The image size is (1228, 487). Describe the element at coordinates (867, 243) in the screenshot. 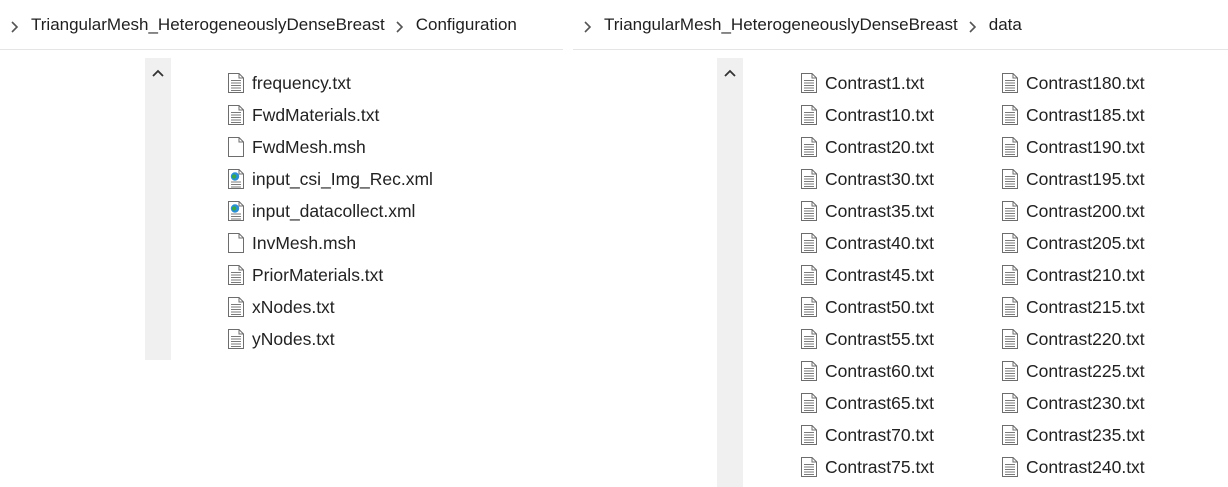

I see `file-item: Contrast40.txt` at that location.